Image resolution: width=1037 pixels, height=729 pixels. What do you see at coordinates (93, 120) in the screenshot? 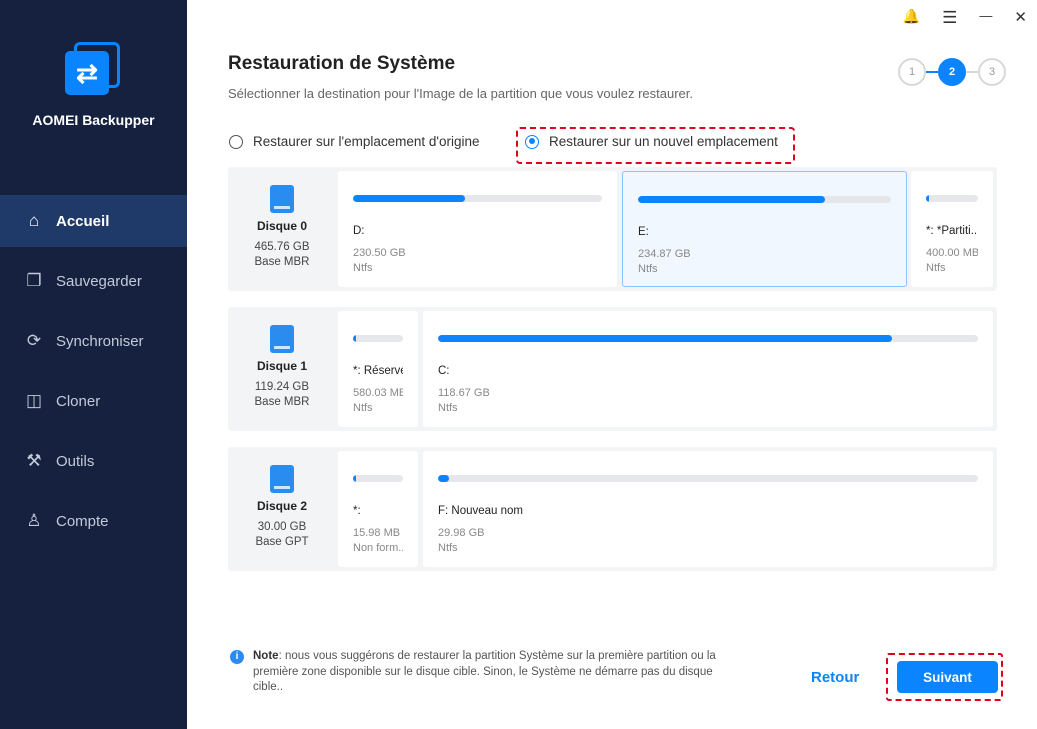
I see `app-name: AOMEI Backupper` at bounding box center [93, 120].